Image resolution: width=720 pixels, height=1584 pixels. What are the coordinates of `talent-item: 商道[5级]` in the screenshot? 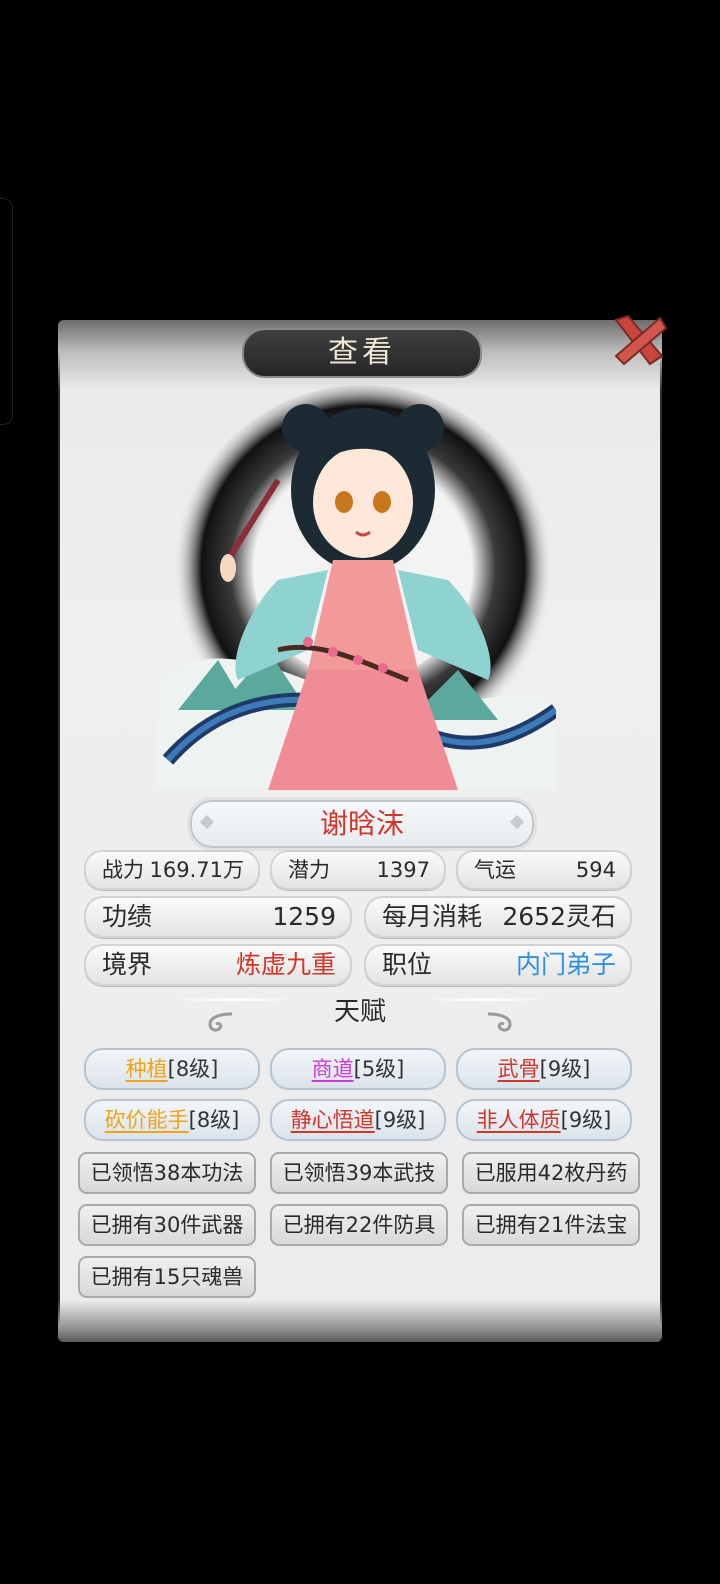 It's located at (358, 1069).